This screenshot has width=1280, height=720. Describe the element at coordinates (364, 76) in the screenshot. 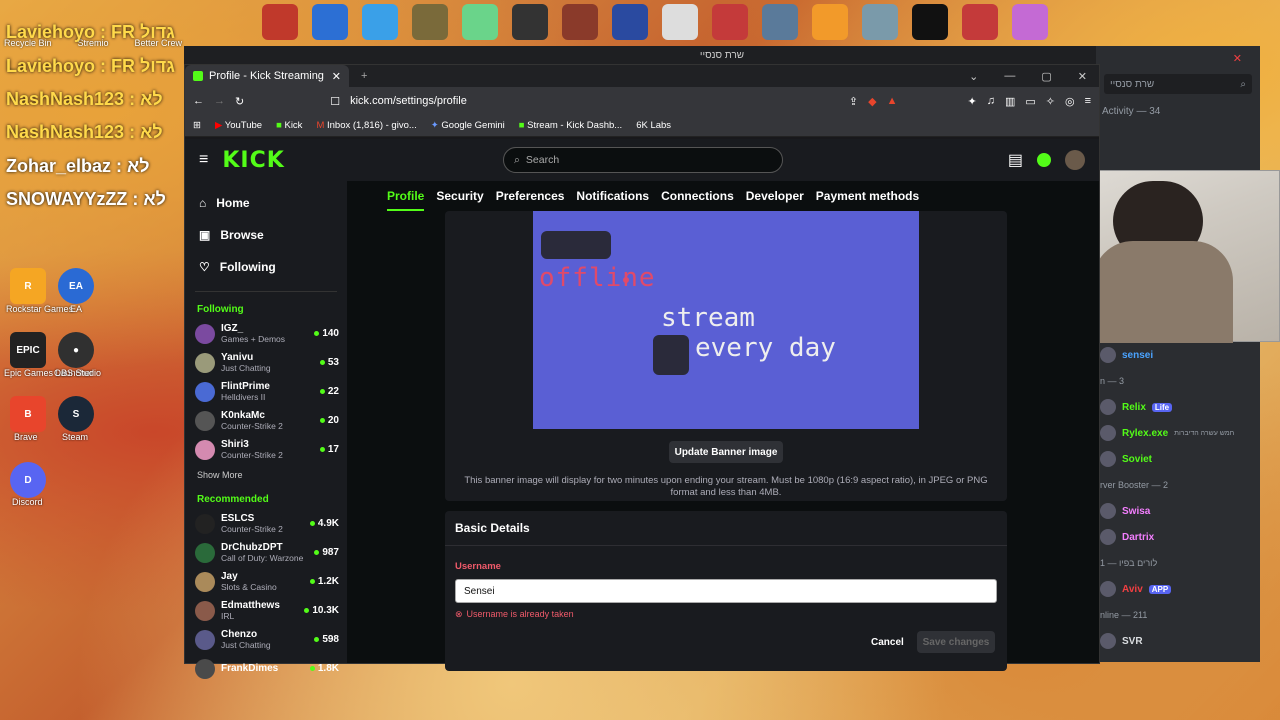

I see `new-tab-icon: +` at that location.